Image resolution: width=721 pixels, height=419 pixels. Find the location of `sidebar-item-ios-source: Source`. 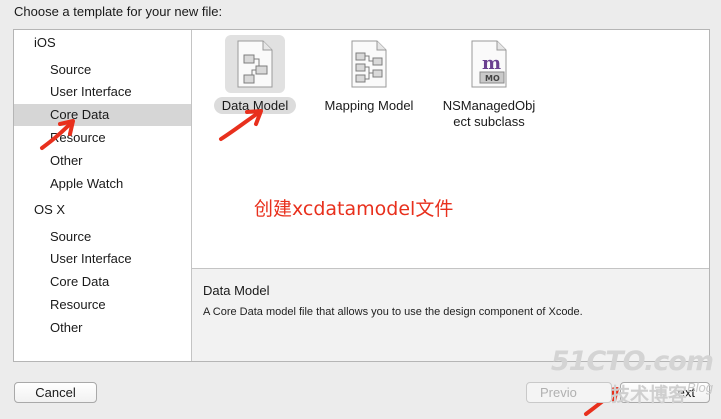

sidebar-item-ios-source: Source is located at coordinates (102, 70).